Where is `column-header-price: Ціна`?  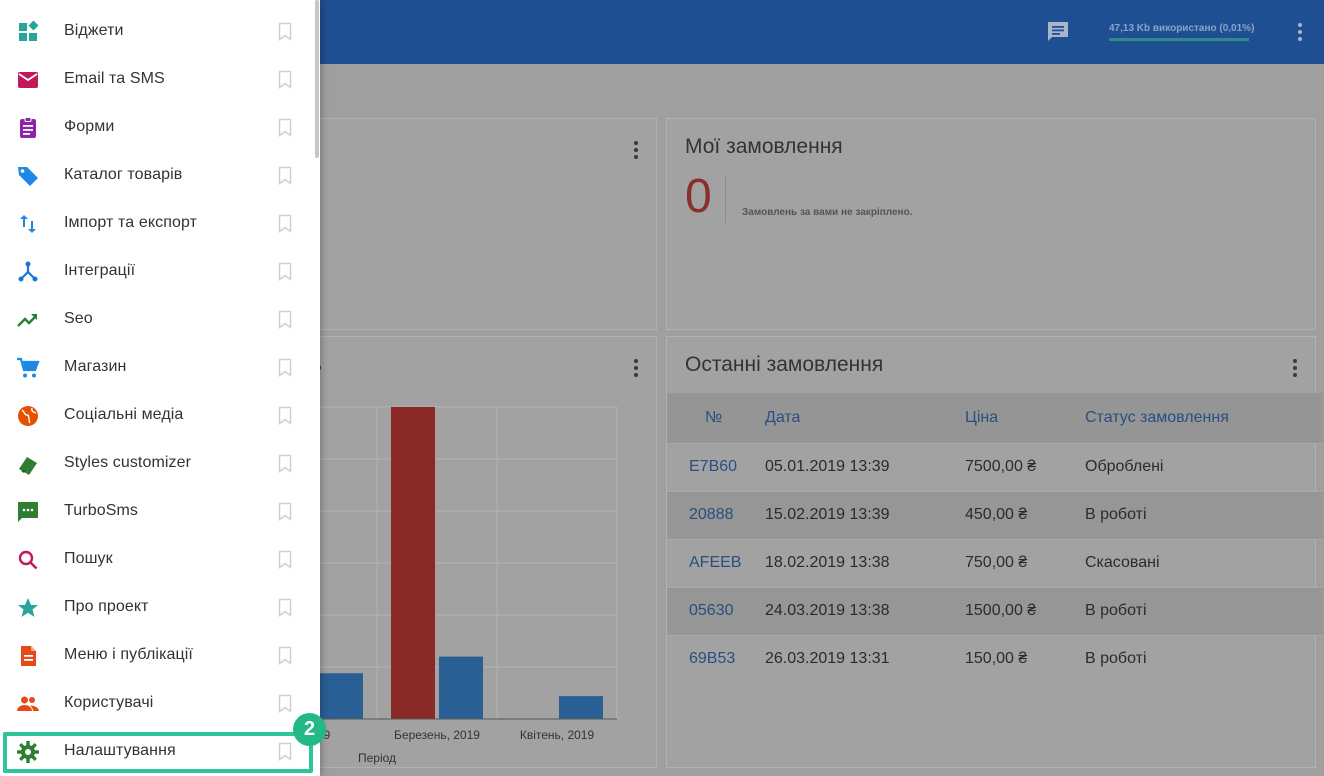
column-header-price: Ціна is located at coordinates (1025, 418).